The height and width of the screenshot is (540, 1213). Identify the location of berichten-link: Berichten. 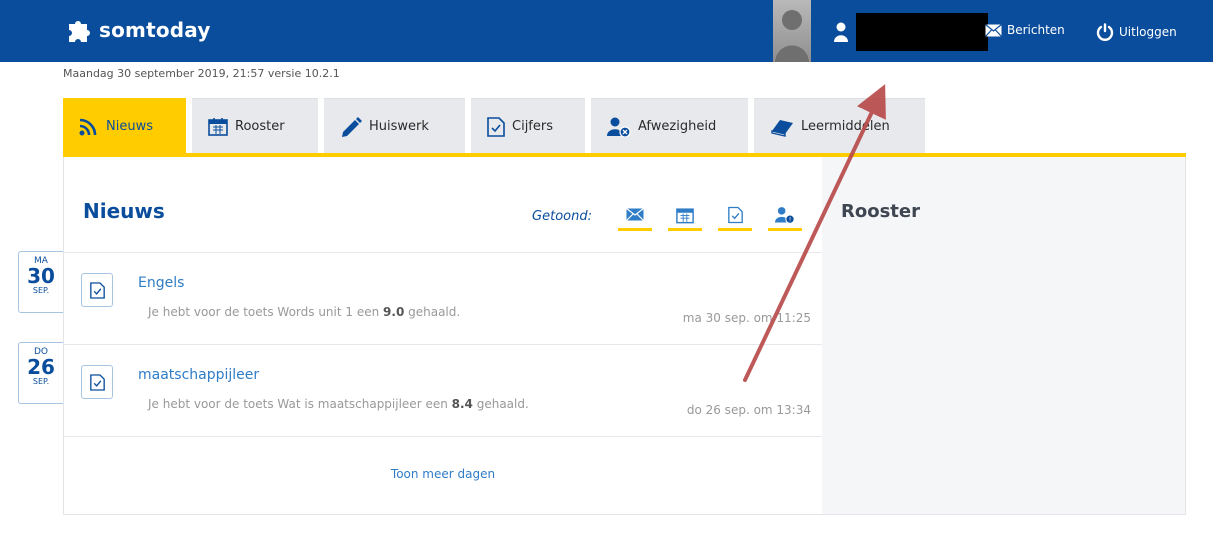
(1025, 30).